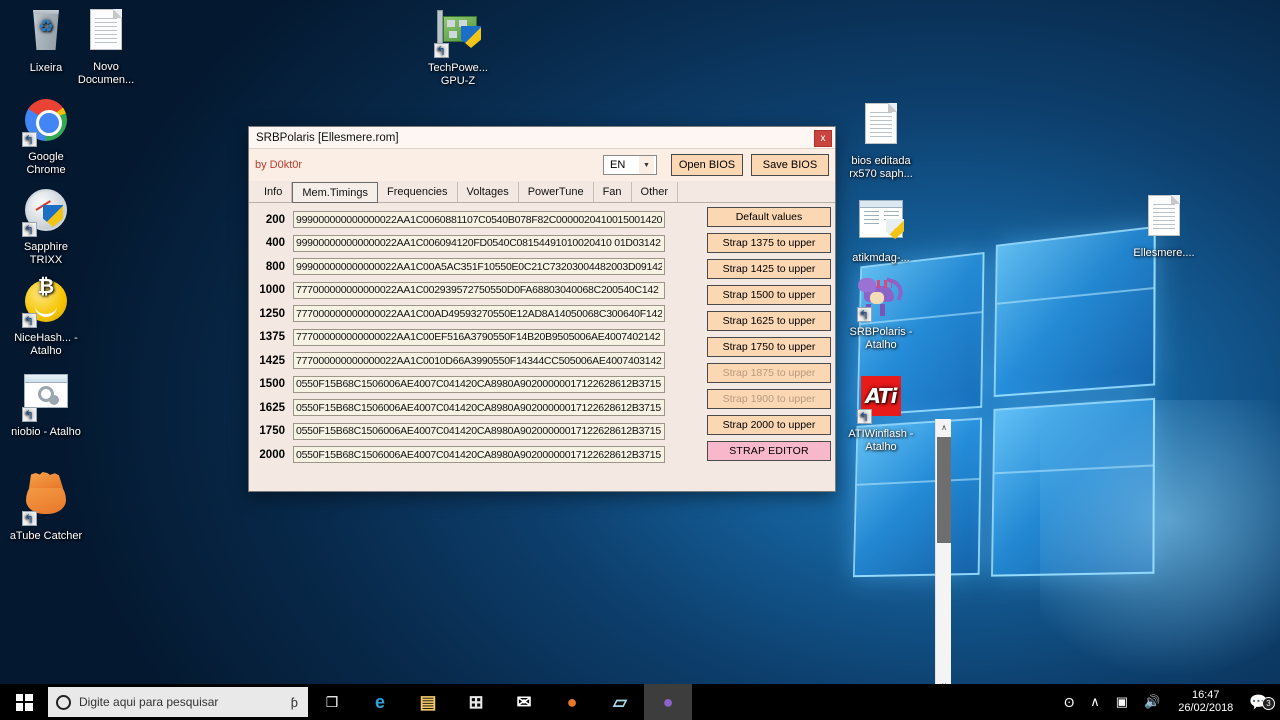  Describe the element at coordinates (646, 165) in the screenshot. I see `chevron-down-icon: ▼` at that location.